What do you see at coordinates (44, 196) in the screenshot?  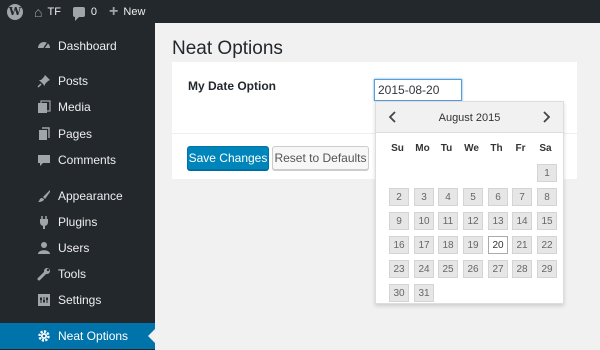 I see `paintbrush-icon` at bounding box center [44, 196].